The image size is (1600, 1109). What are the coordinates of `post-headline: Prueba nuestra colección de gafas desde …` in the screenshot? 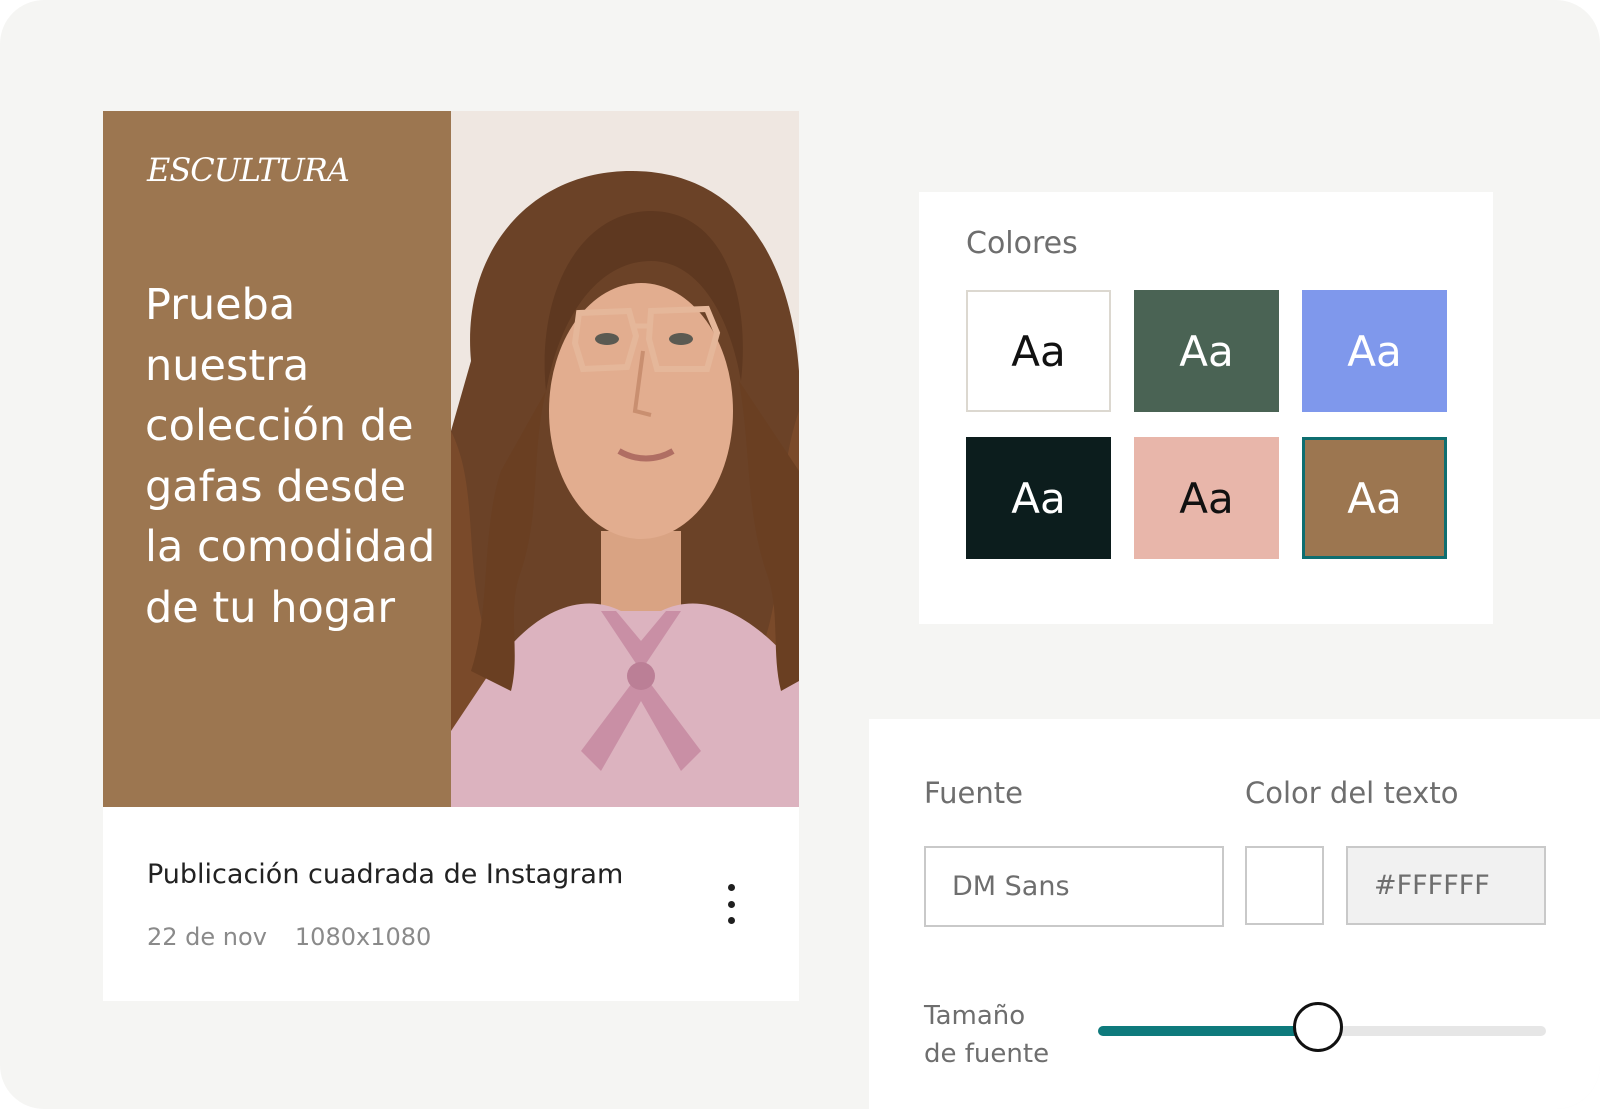 It's located at (290, 456).